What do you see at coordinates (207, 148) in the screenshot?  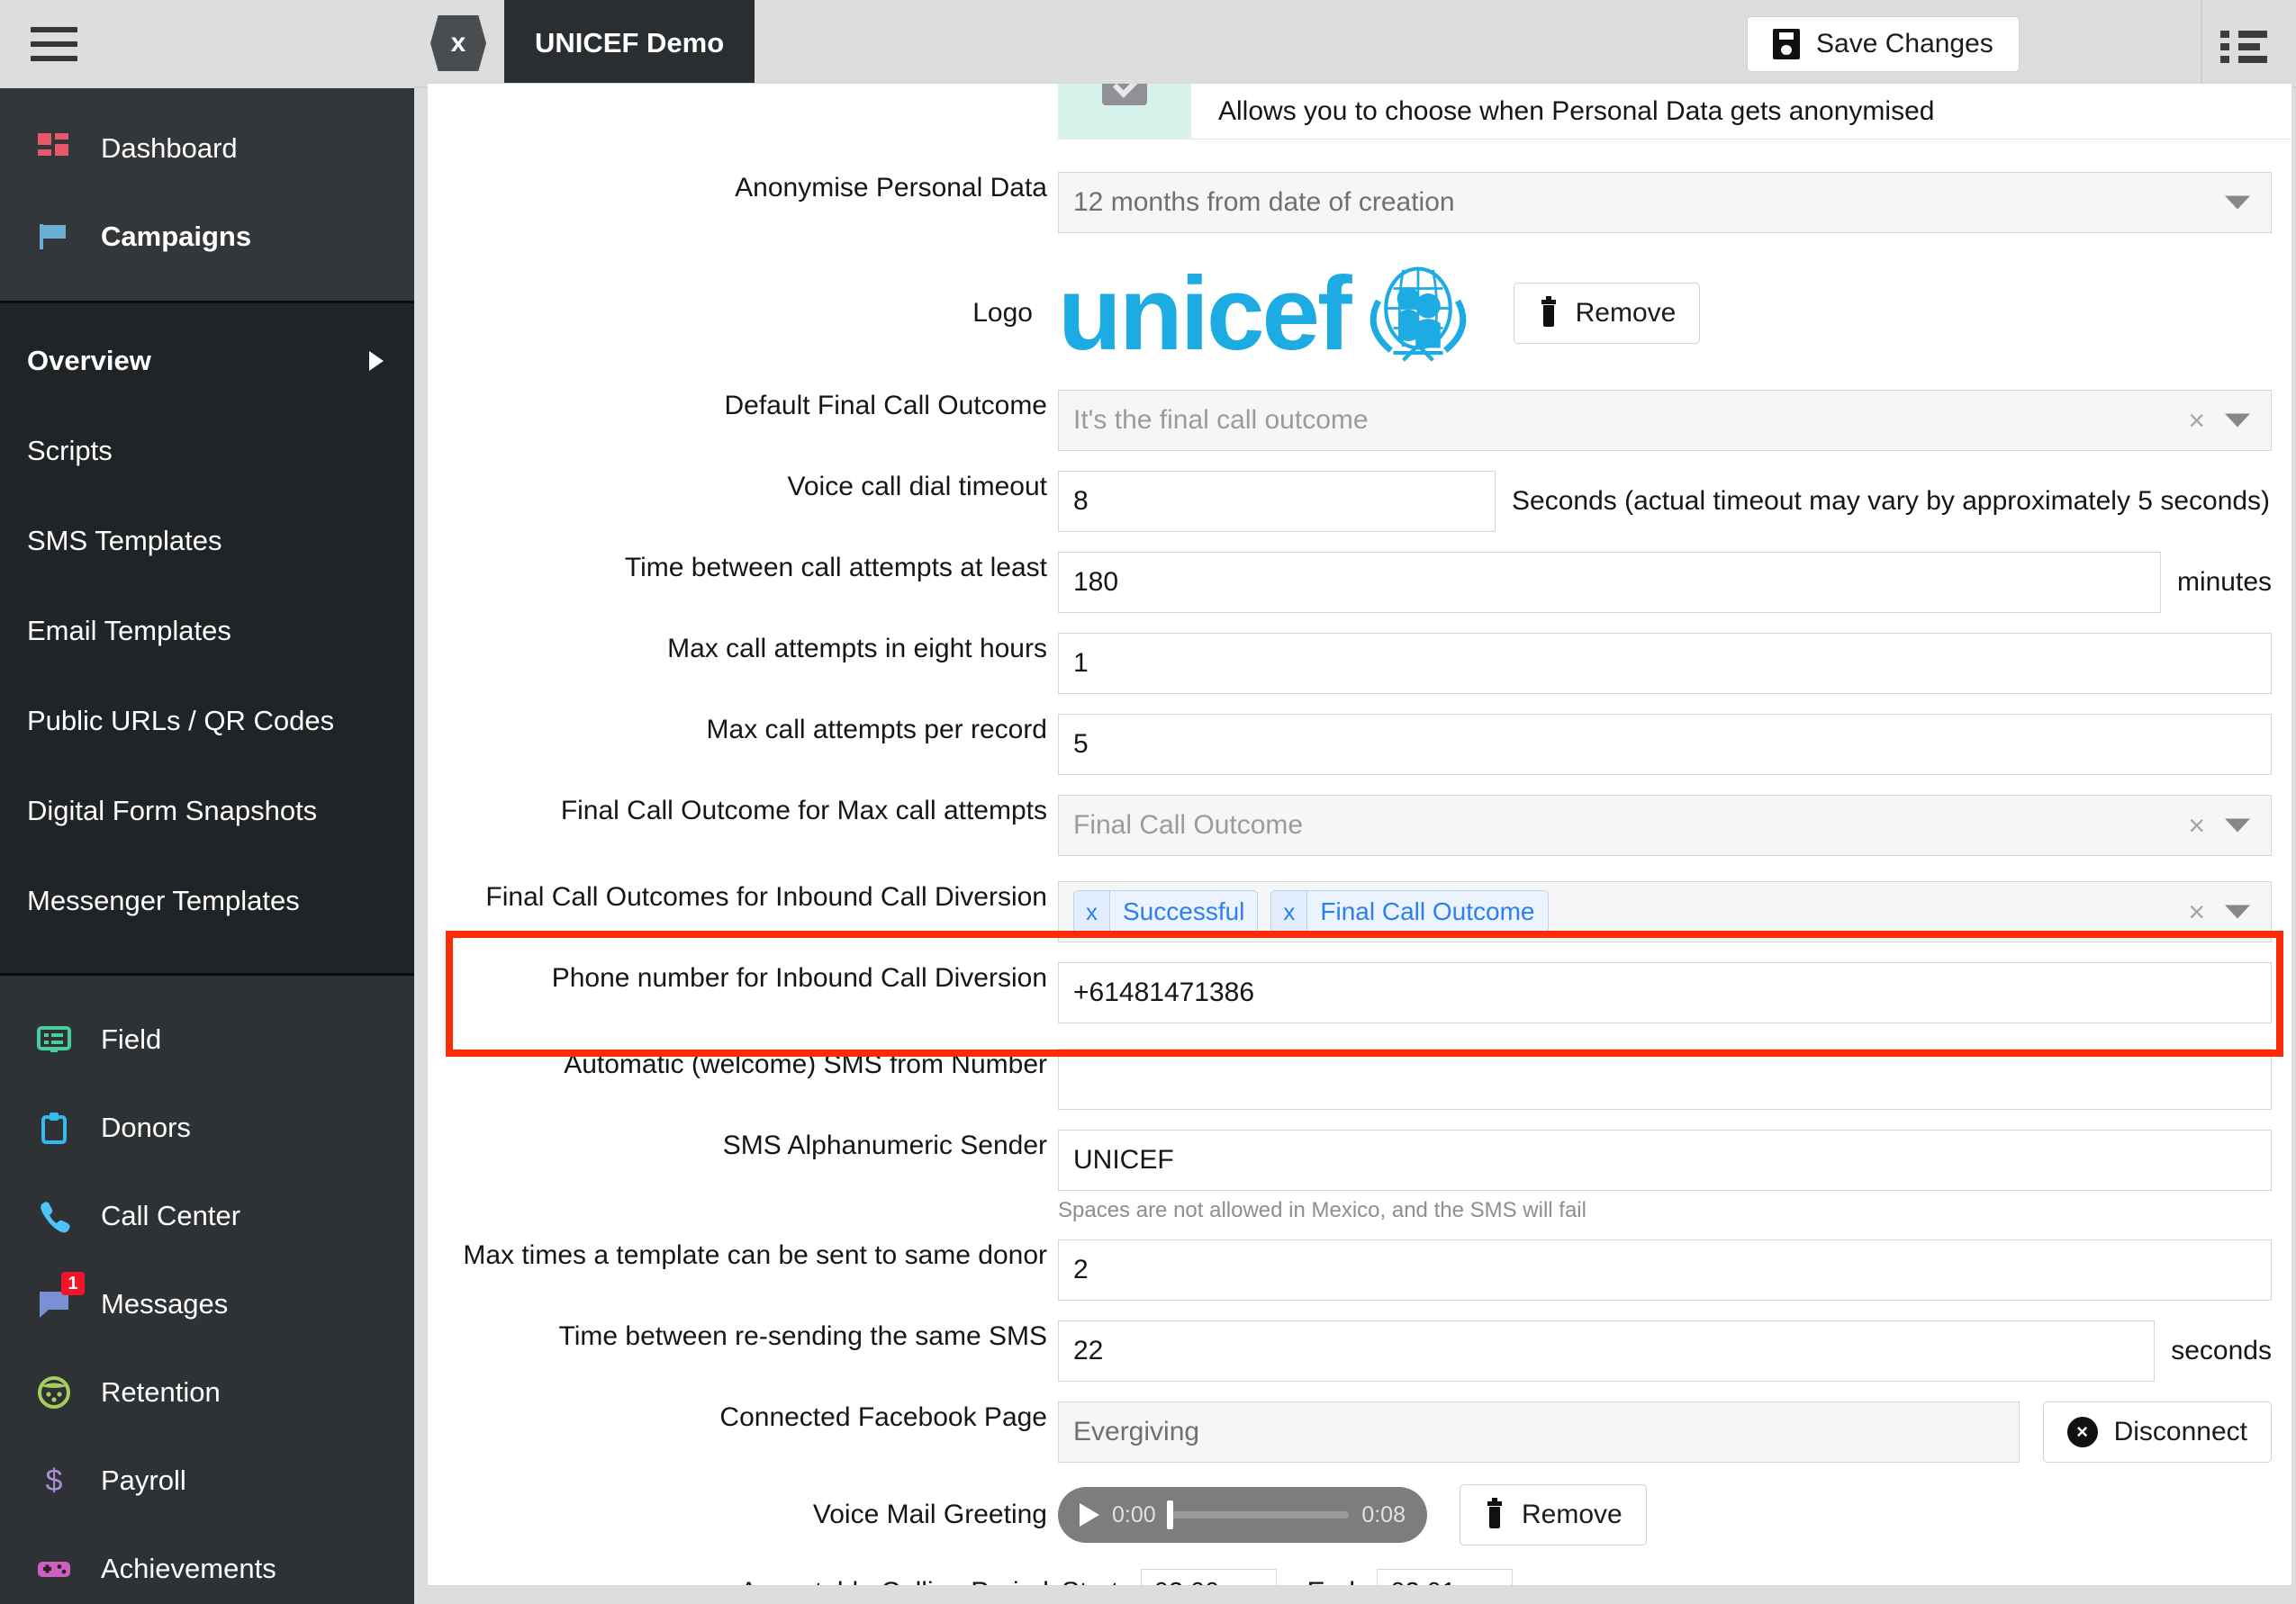 I see `sidebar-item-dashboard: Dashboard` at bounding box center [207, 148].